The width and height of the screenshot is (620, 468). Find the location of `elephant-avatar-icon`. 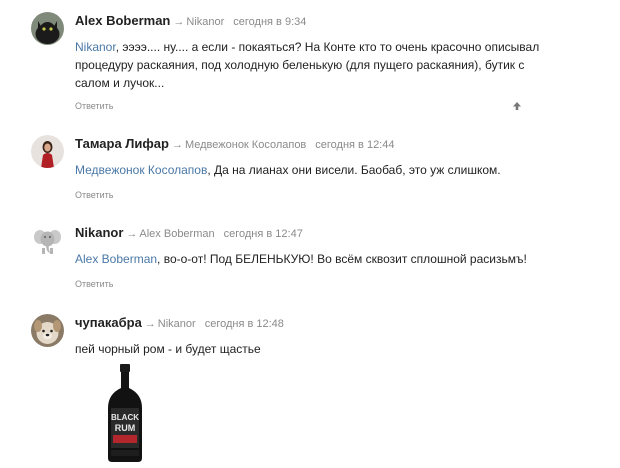

elephant-avatar-icon is located at coordinates (47, 240).